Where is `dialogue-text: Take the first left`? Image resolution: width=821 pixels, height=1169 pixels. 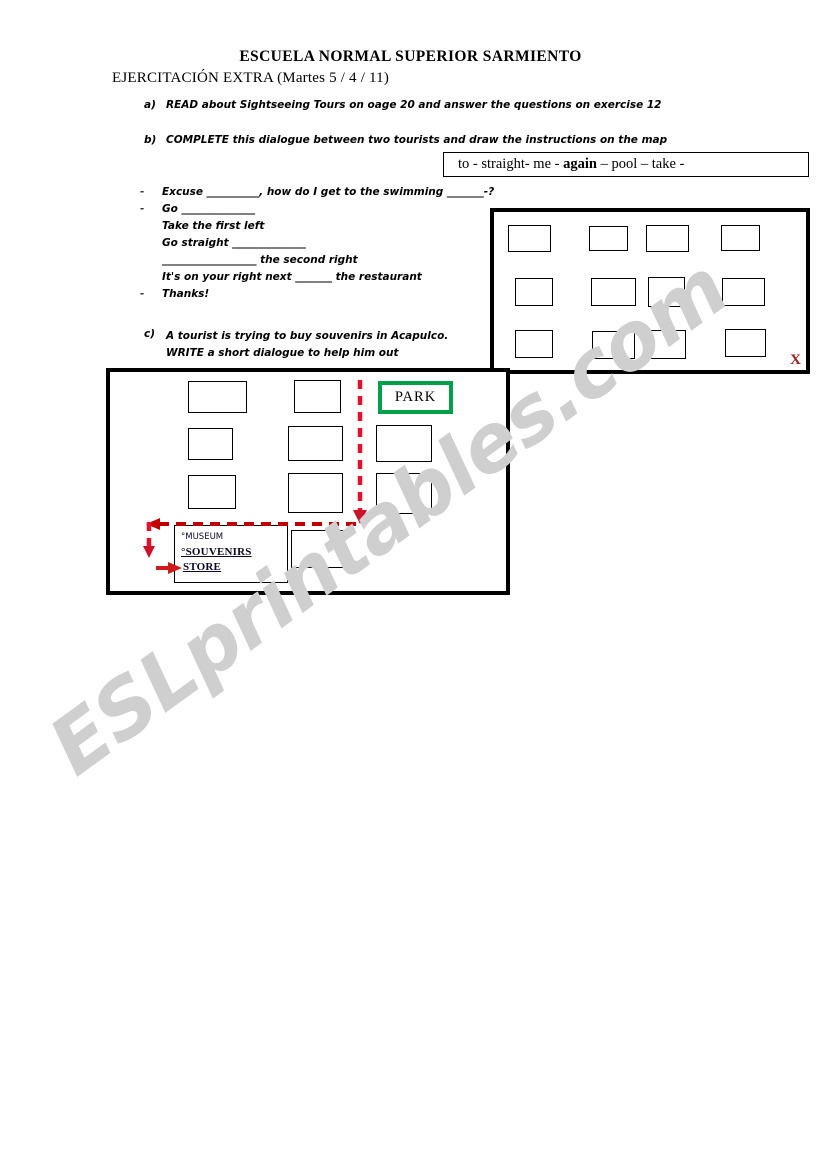 dialogue-text: Take the first left is located at coordinates (213, 226).